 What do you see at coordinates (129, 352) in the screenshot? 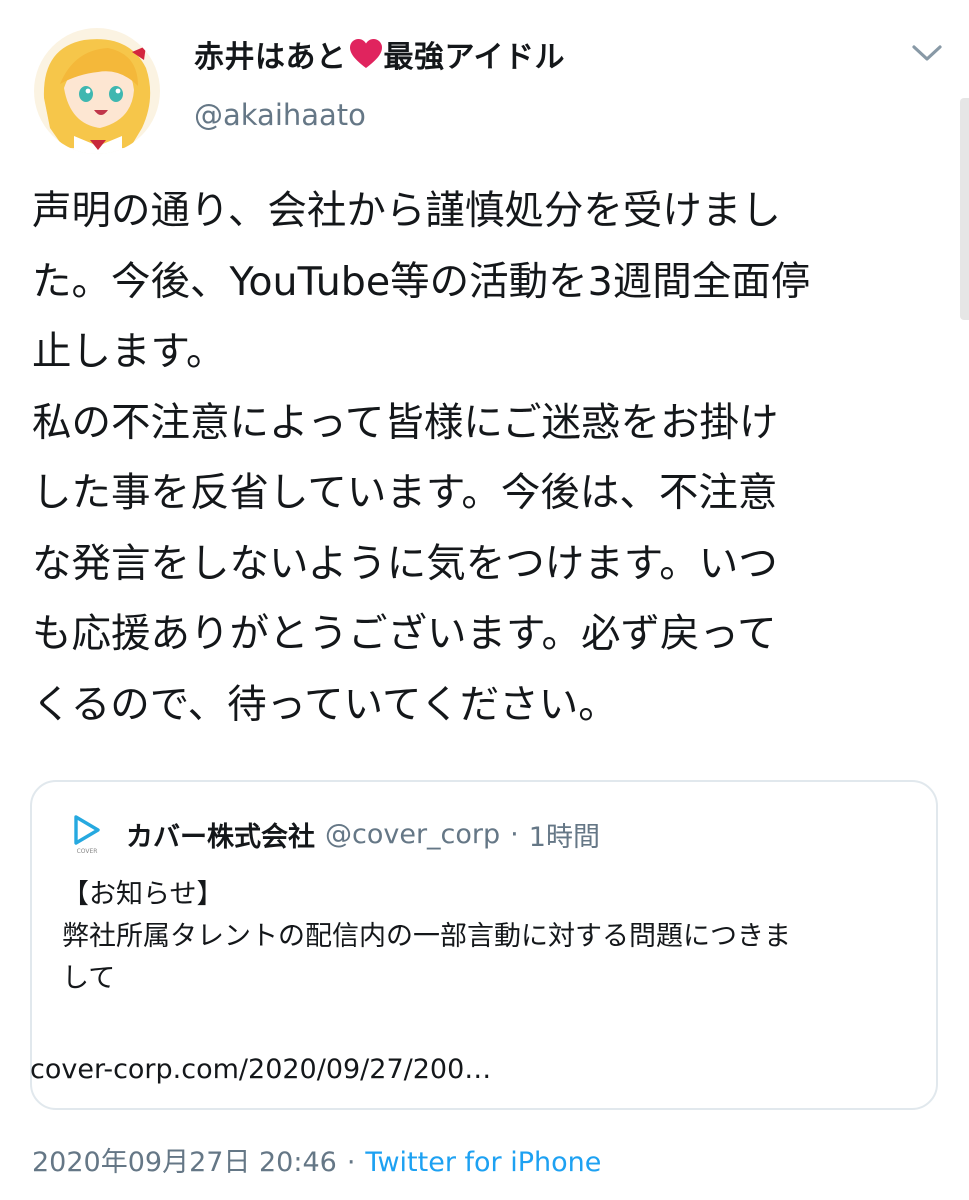
I see `tweet-text-line: 止します。` at bounding box center [129, 352].